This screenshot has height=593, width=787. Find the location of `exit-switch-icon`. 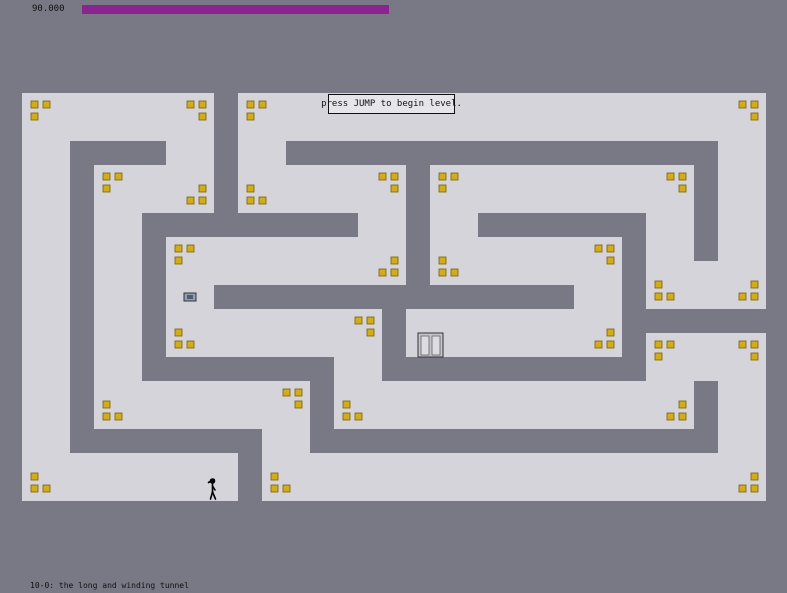

exit-switch-icon is located at coordinates (190, 297).